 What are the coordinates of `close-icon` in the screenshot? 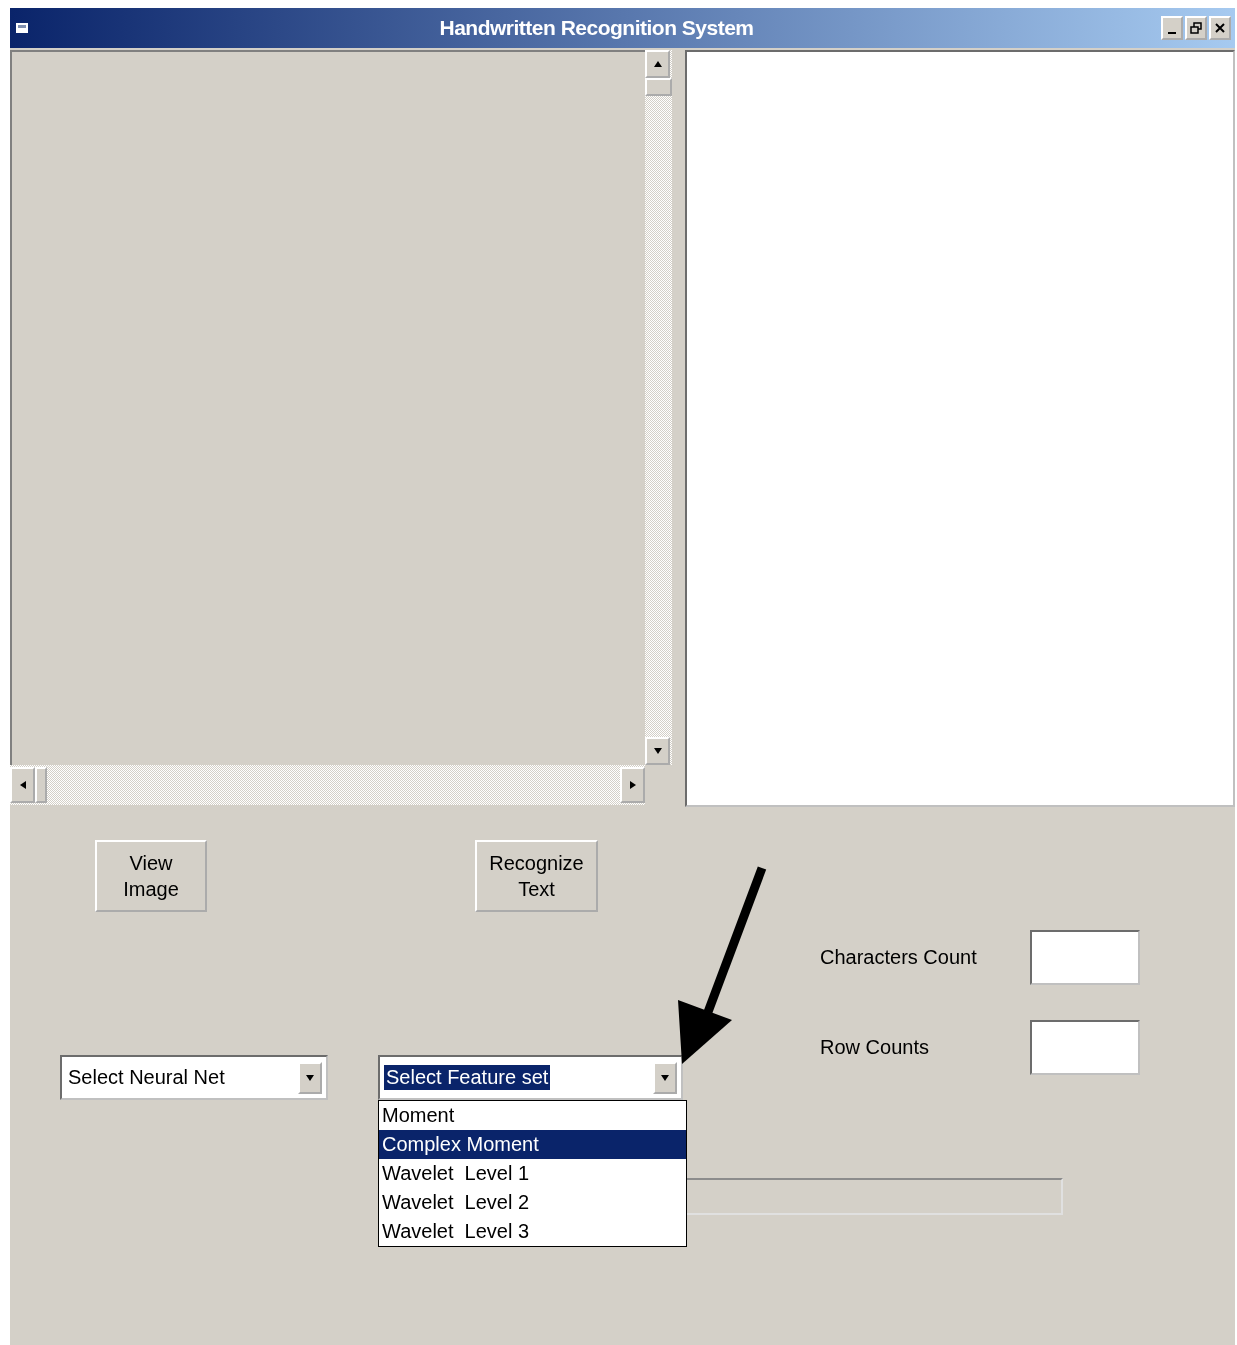 It's located at (1220, 28).